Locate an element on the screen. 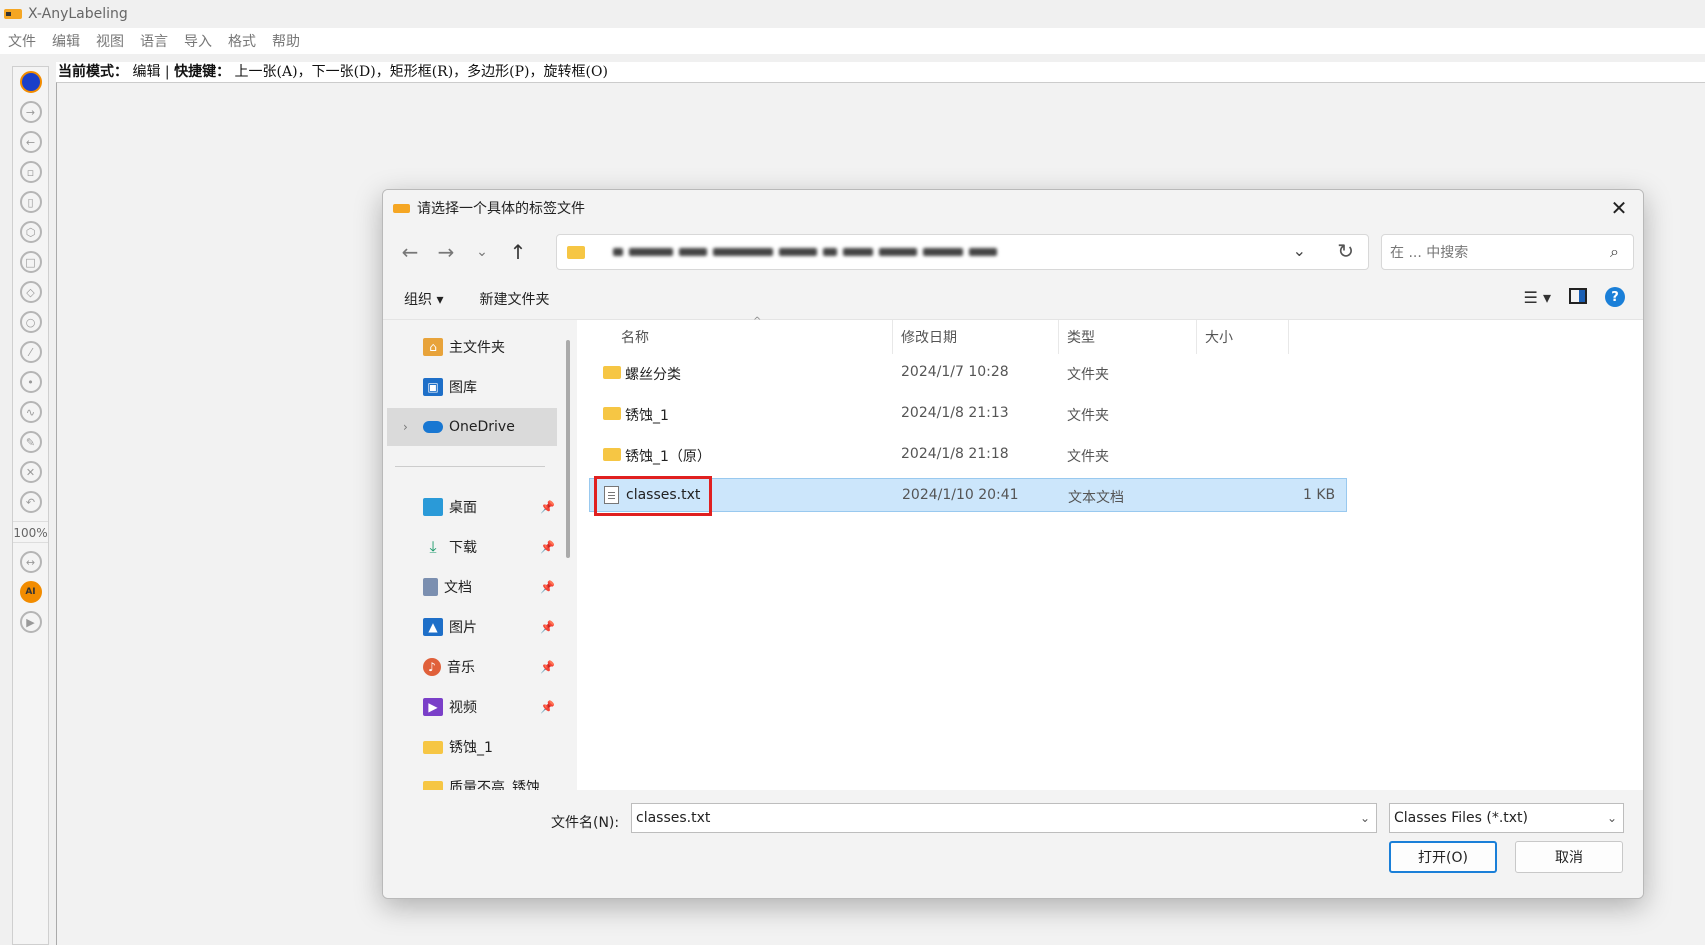 The image size is (1705, 945). refresh-icon: ↻ is located at coordinates (1345, 251).